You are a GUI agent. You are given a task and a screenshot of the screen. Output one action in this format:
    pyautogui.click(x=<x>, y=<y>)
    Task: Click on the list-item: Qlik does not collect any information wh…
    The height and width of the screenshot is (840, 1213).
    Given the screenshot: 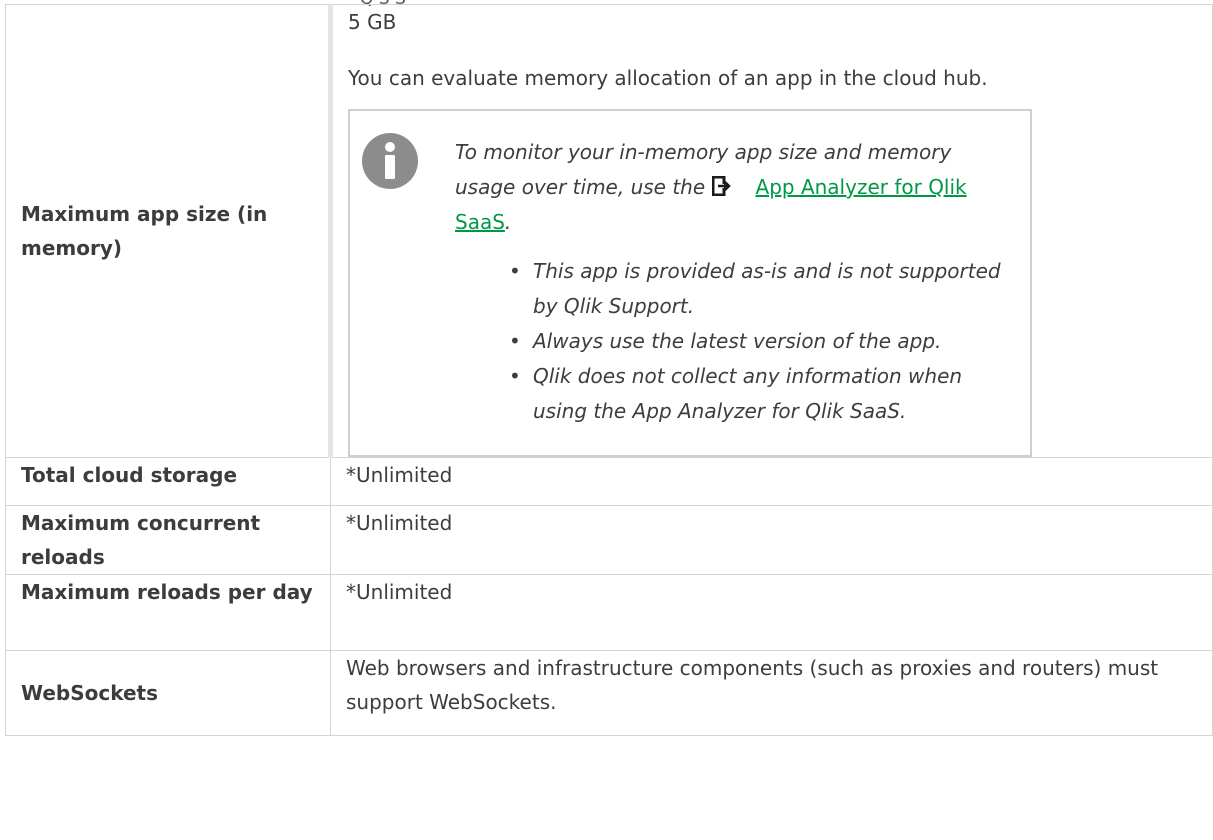 What is the action you would take?
    pyautogui.click(x=760, y=394)
    